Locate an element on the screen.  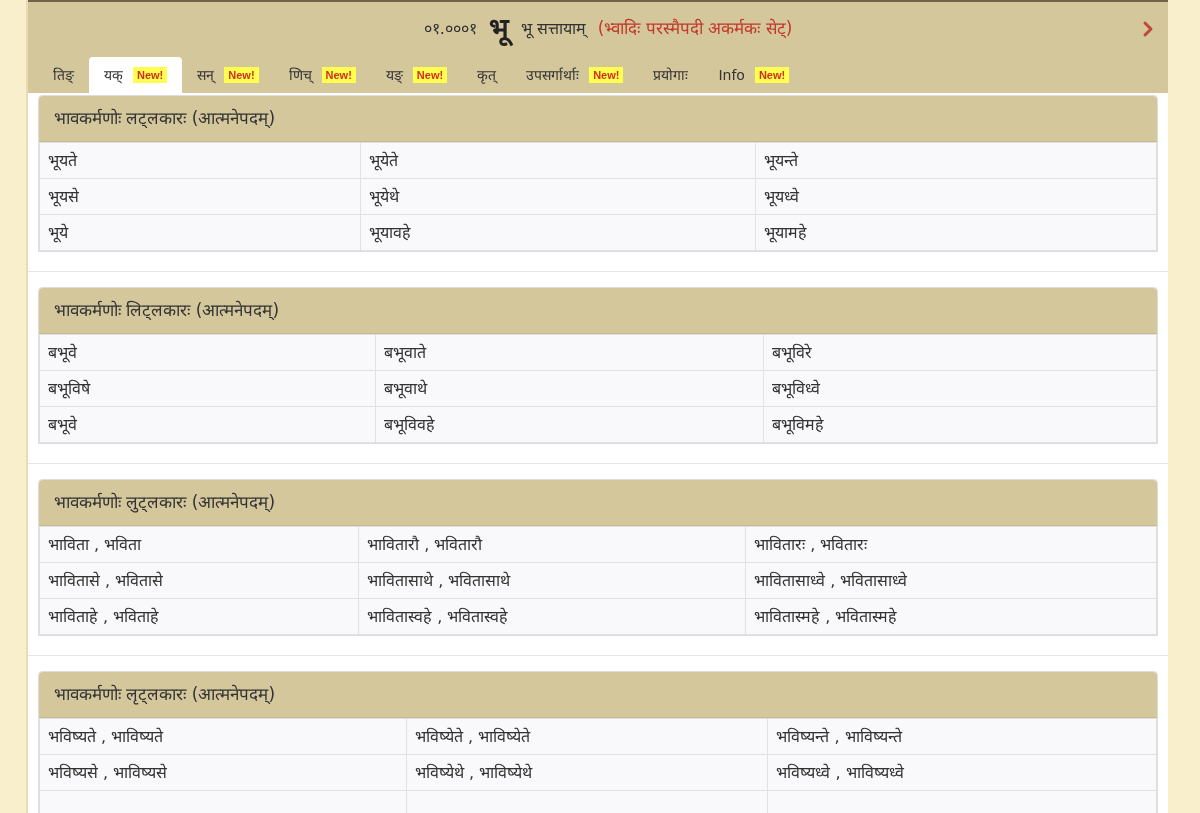
table-cell: बभूविवहे is located at coordinates (569, 424).